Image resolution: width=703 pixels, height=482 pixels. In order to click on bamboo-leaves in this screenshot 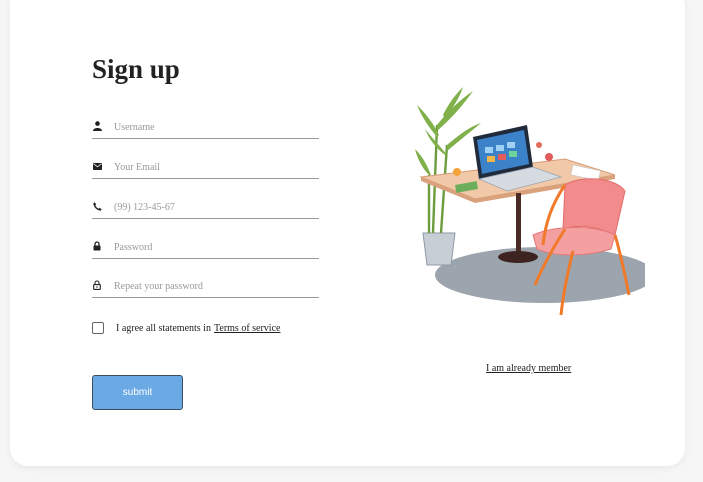, I will do `click(448, 131)`.